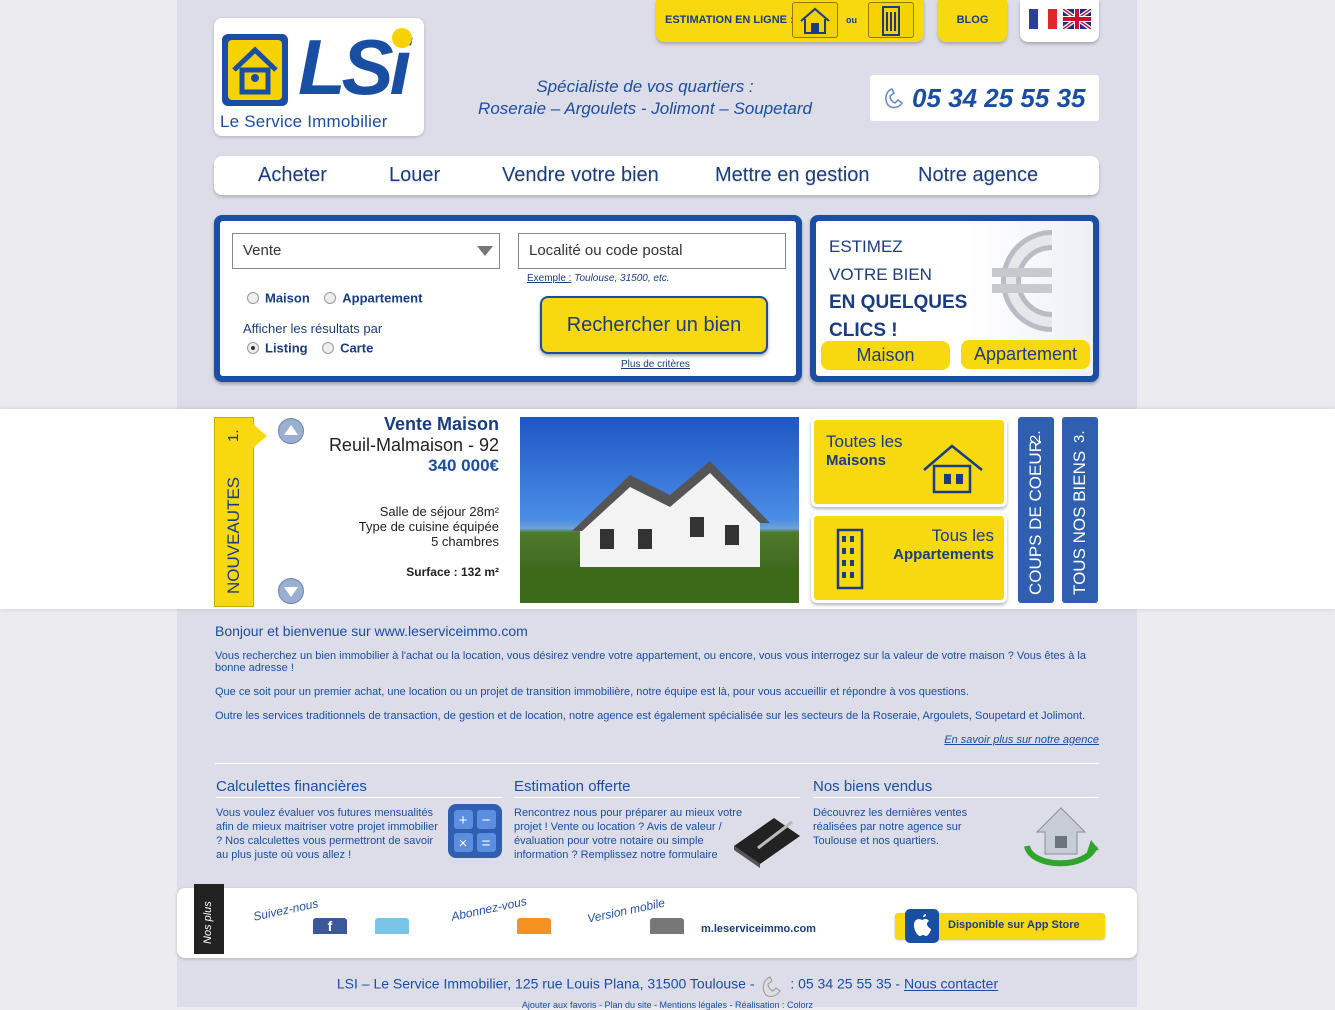 This screenshot has width=1335, height=1010. I want to click on english-flag-icon, so click(1077, 19).